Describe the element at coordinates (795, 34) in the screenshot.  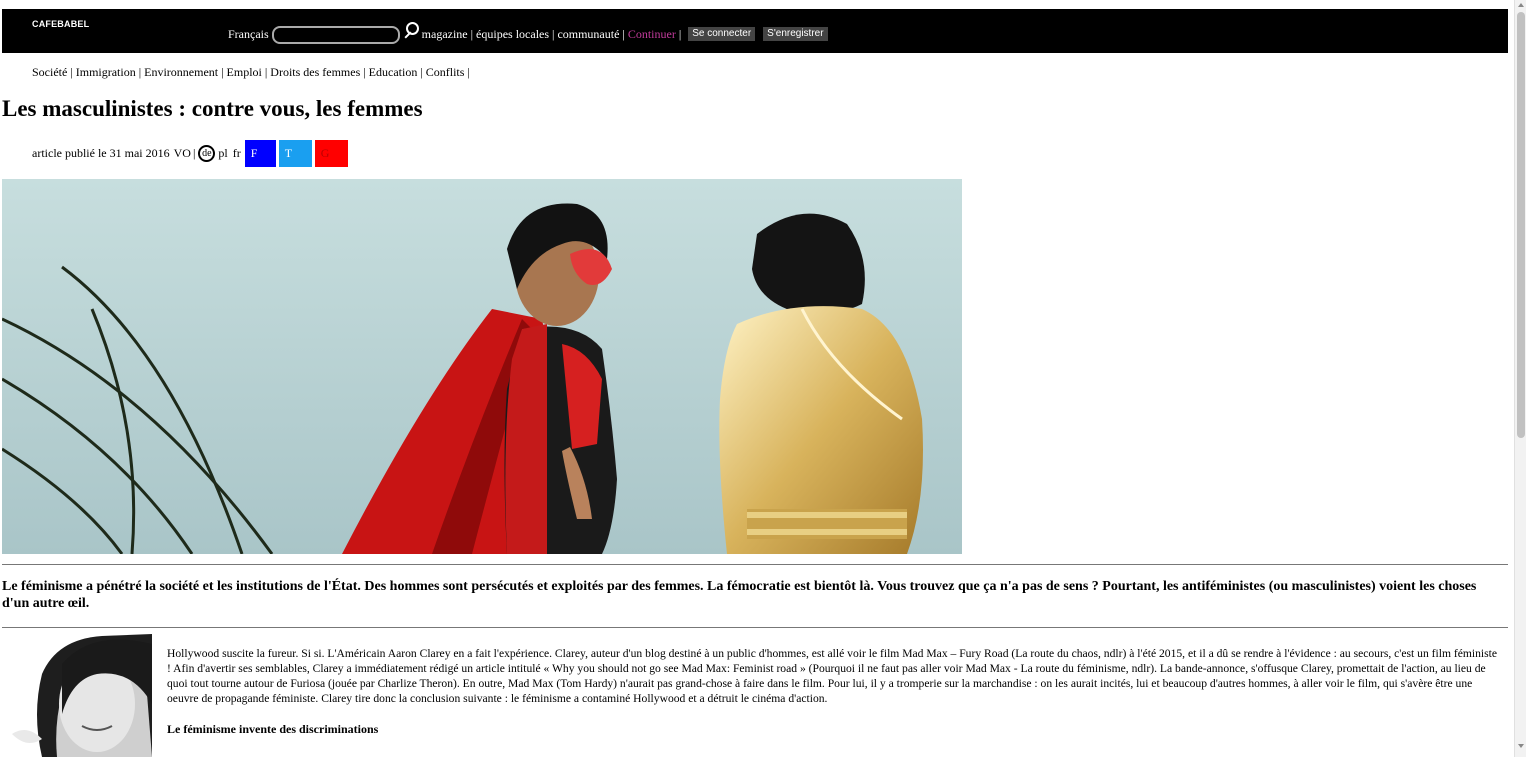
I see `register-button: S'enregistrer` at that location.